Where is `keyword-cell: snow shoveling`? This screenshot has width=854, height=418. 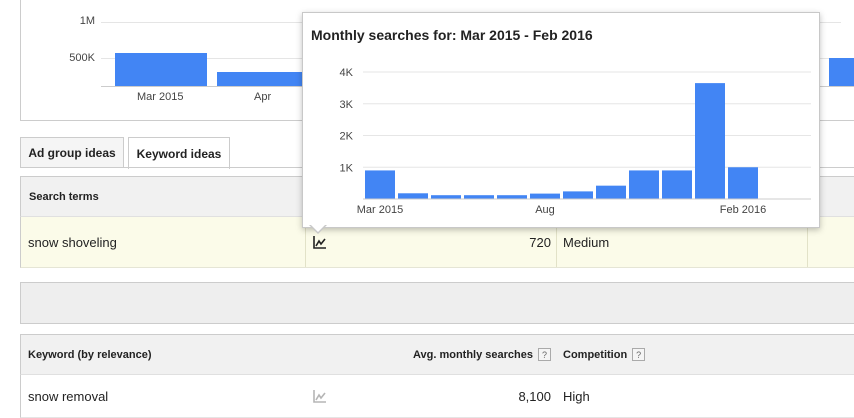
keyword-cell: snow shoveling is located at coordinates (72, 242).